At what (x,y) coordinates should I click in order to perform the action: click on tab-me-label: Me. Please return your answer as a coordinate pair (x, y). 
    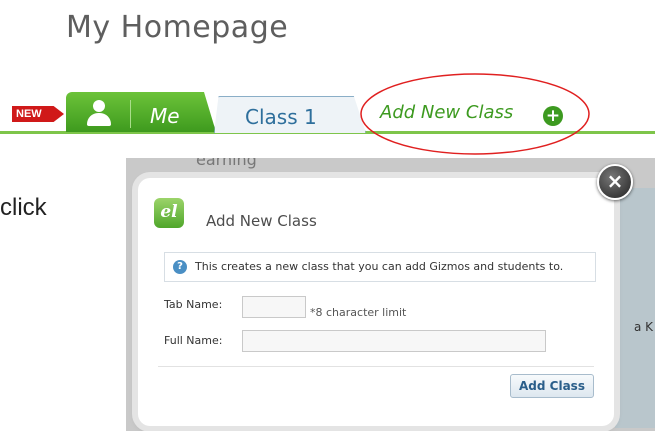
    Looking at the image, I should click on (165, 116).